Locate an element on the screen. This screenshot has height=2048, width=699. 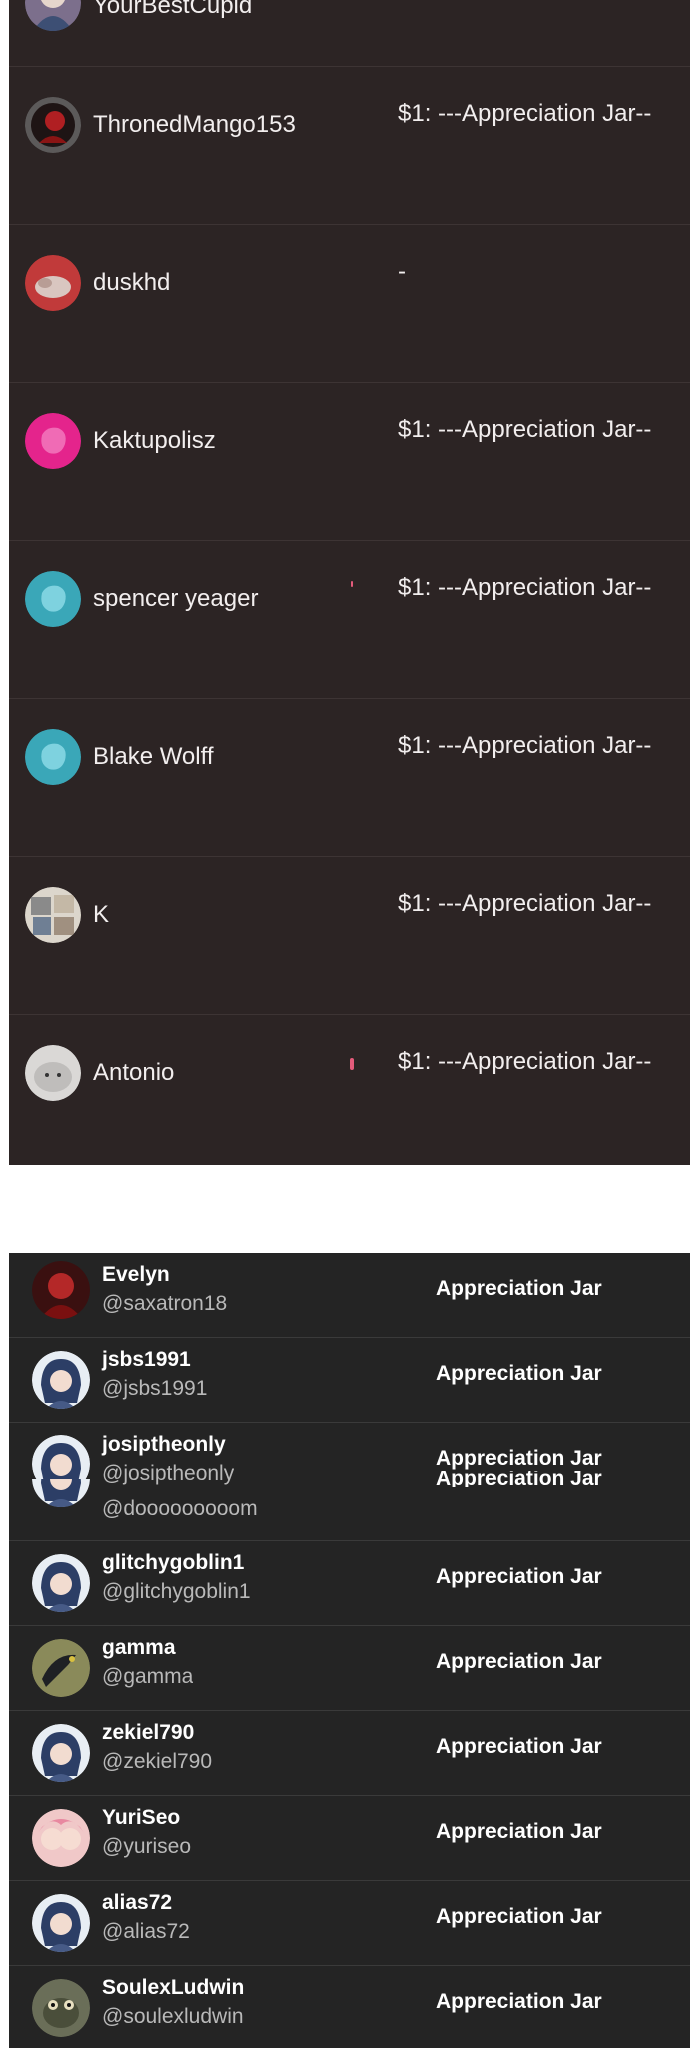
supporter-name: Evelyn is located at coordinates (136, 1274).